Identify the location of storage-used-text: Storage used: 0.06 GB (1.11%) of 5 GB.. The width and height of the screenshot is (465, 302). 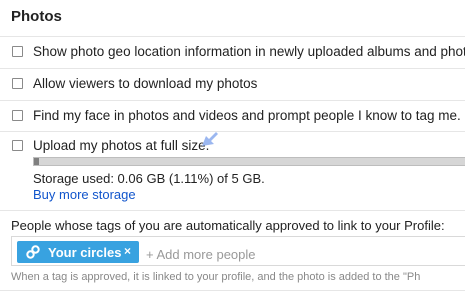
(149, 178).